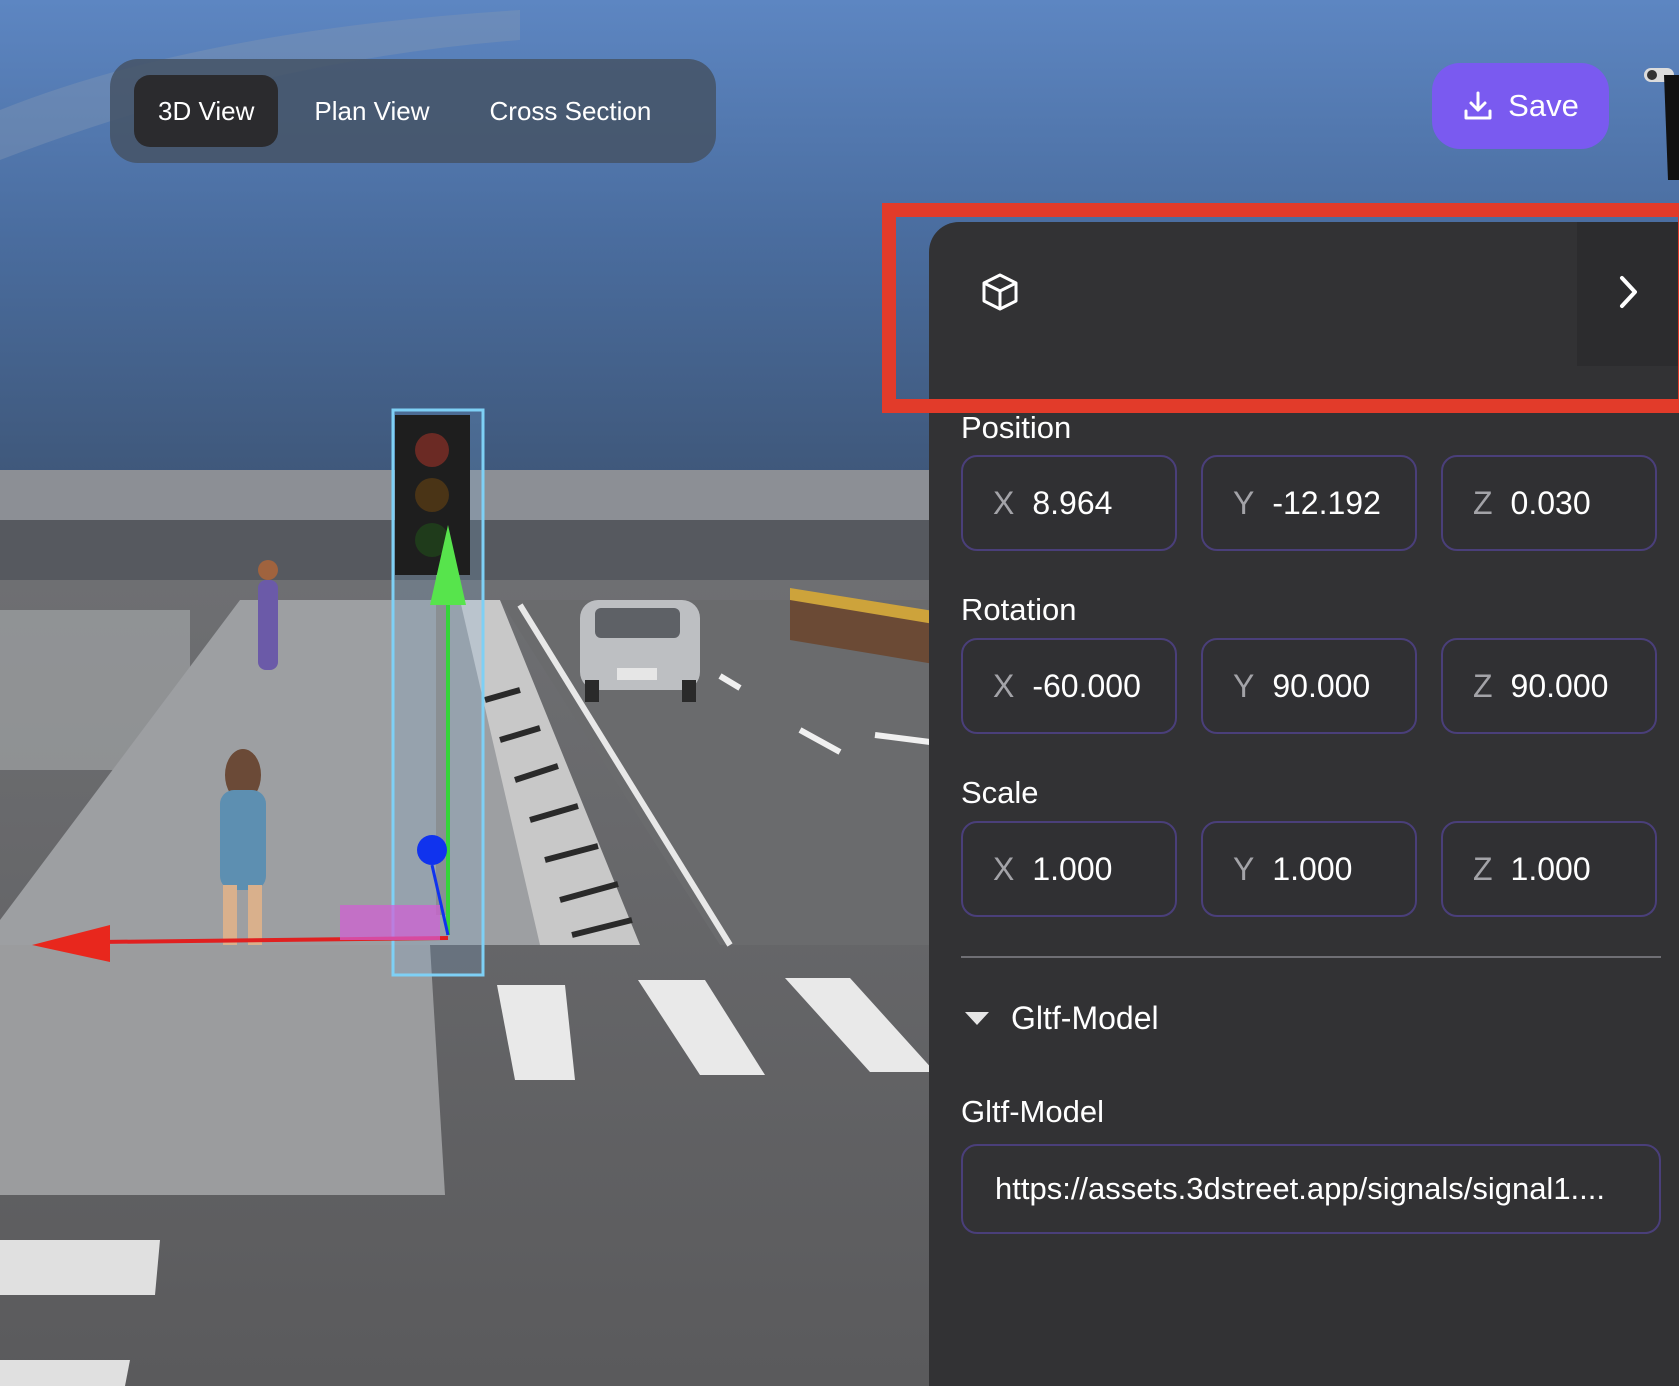  What do you see at coordinates (1321, 685) in the screenshot?
I see `rotation-y-value: 90.000` at bounding box center [1321, 685].